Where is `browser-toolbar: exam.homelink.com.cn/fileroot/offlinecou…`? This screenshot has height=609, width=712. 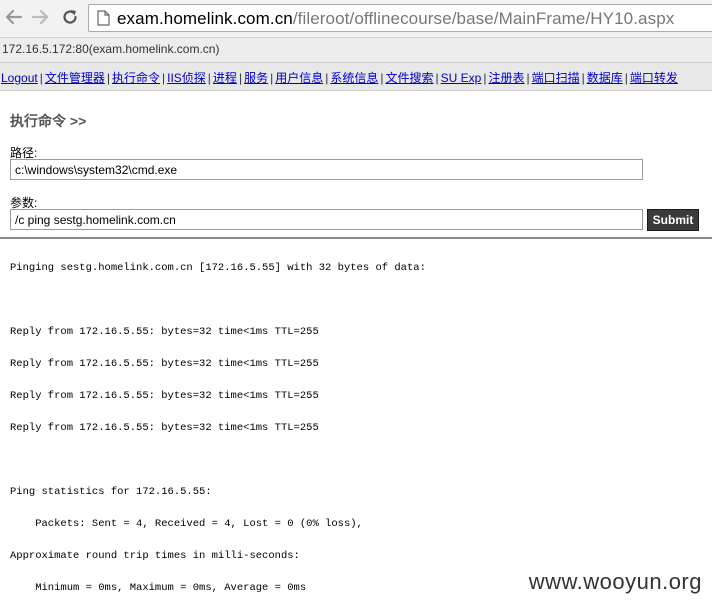 browser-toolbar: exam.homelink.com.cn/fileroot/offlinecou… is located at coordinates (356, 18).